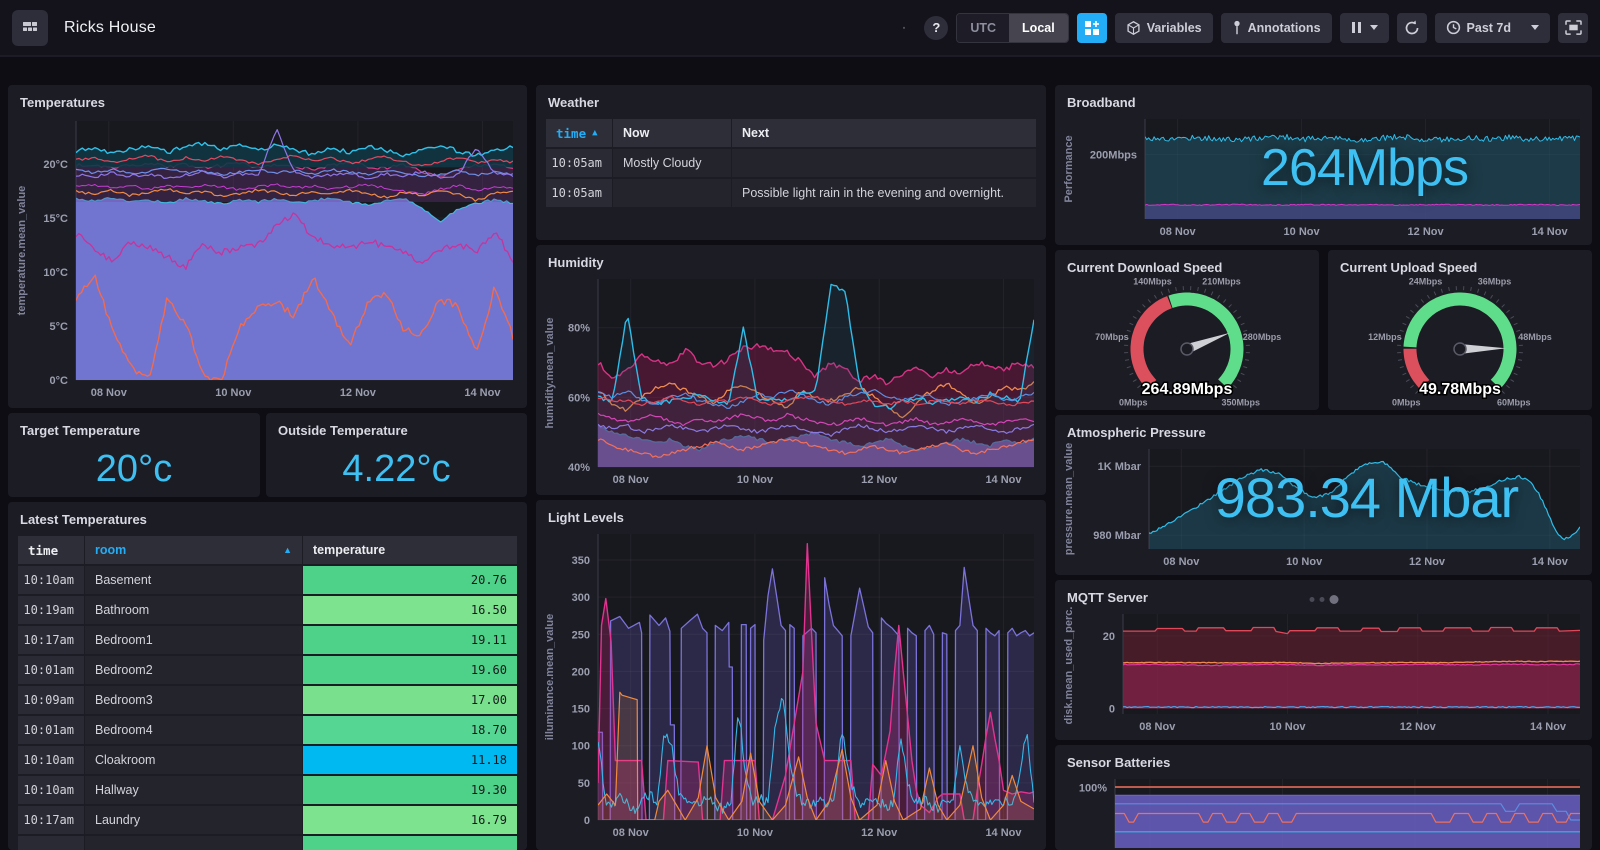  I want to click on svg-text: 50, so click(584, 784).